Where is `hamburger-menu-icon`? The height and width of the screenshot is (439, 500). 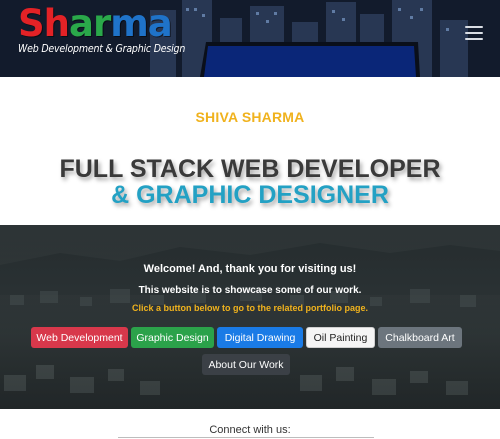 hamburger-menu-icon is located at coordinates (474, 33).